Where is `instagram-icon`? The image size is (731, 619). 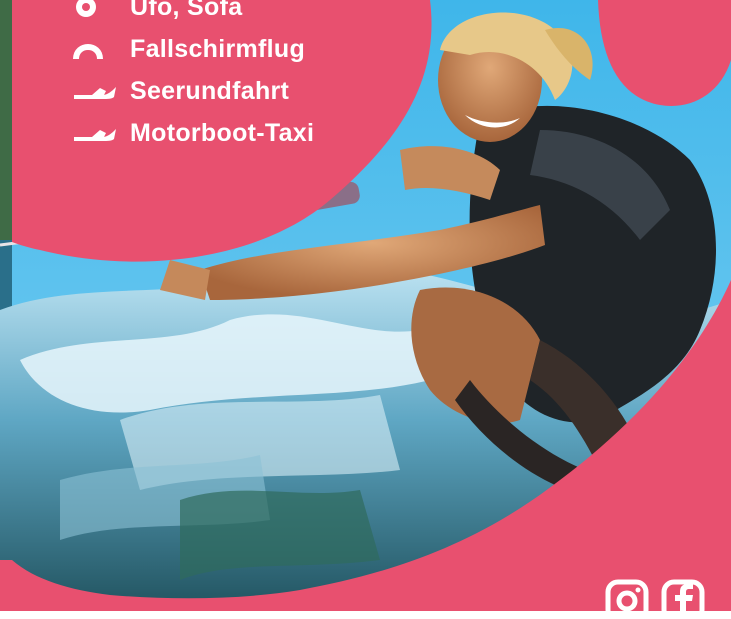
instagram-icon is located at coordinates (627, 599).